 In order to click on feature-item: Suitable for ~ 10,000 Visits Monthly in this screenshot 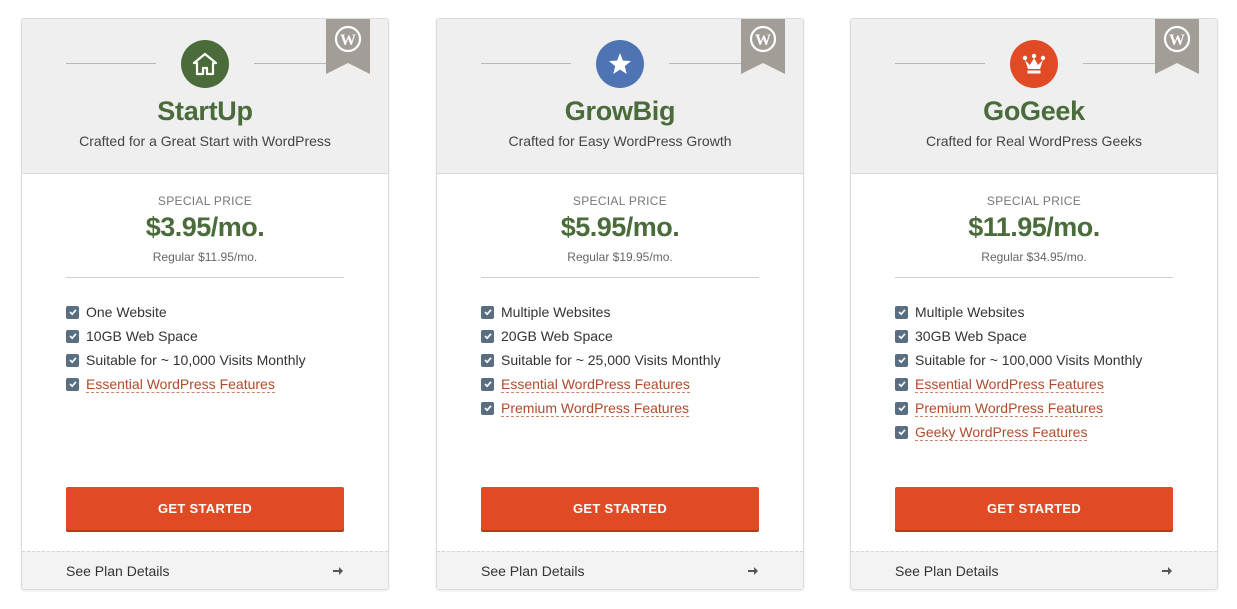, I will do `click(186, 360)`.